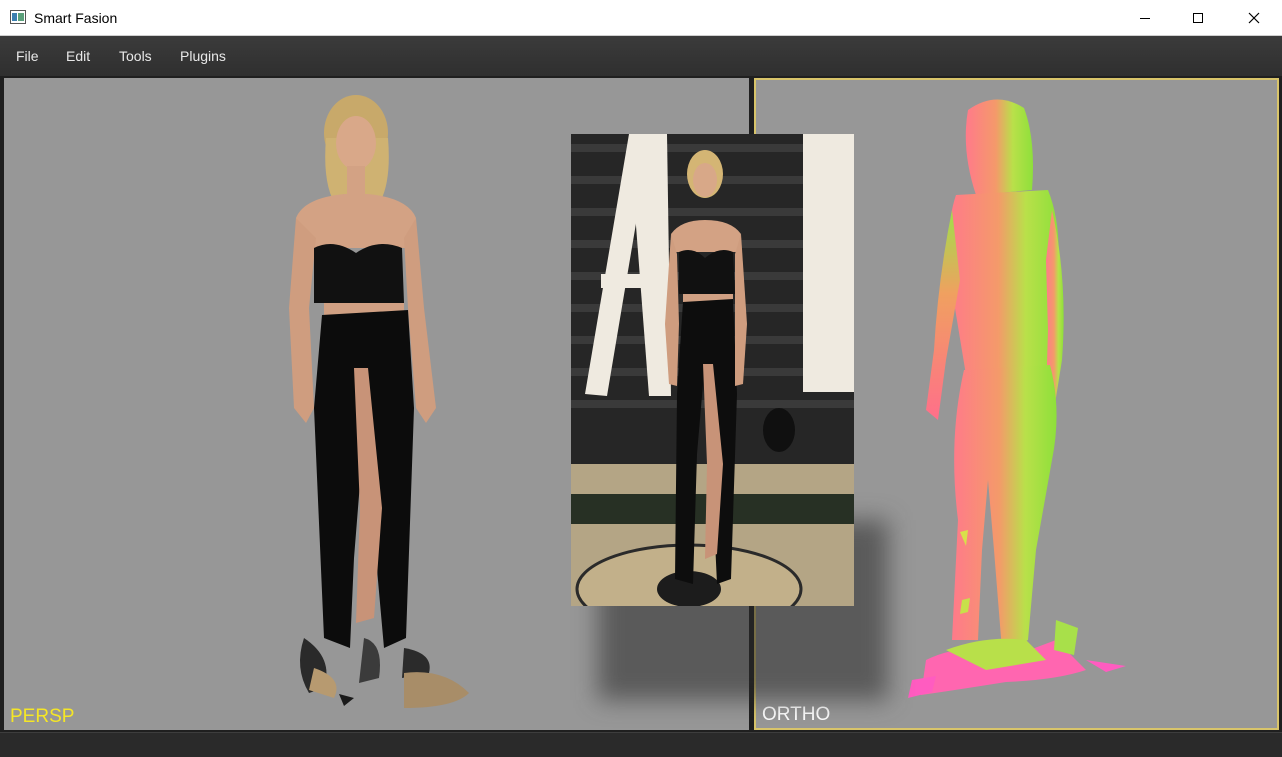 The height and width of the screenshot is (757, 1282). I want to click on ortho-label: ORTHO, so click(796, 714).